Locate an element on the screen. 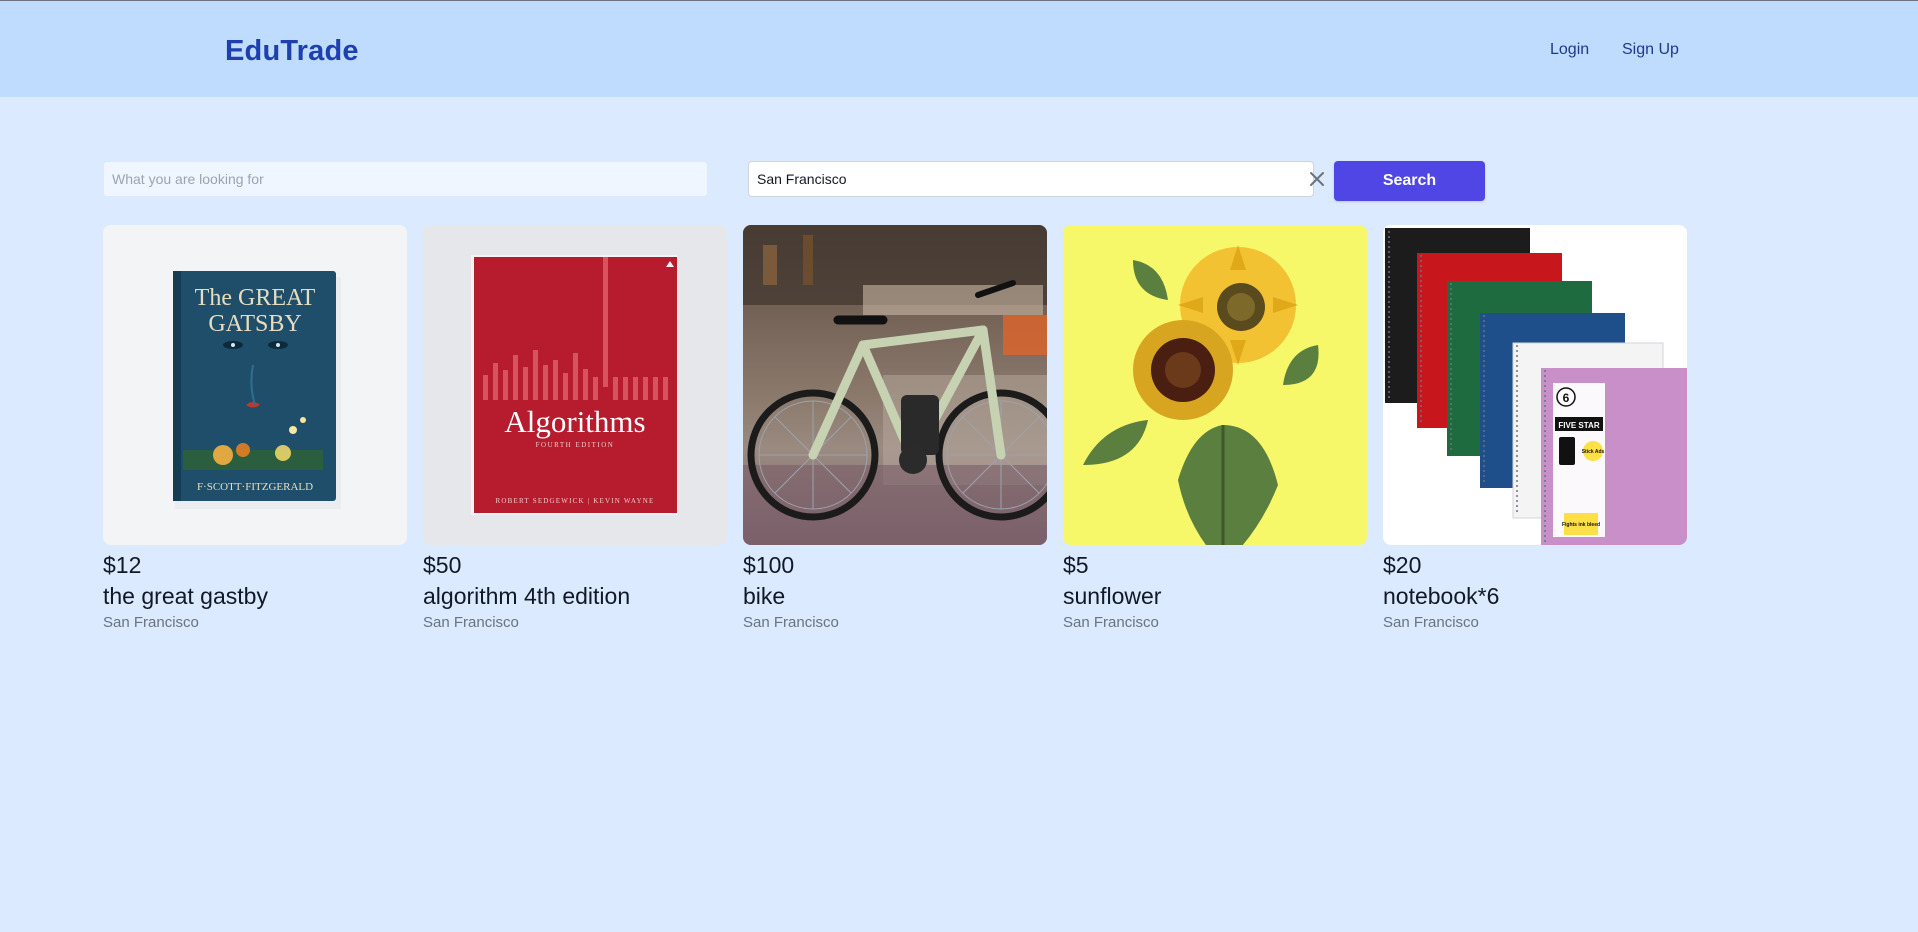  listing-price: $20 is located at coordinates (1402, 565).